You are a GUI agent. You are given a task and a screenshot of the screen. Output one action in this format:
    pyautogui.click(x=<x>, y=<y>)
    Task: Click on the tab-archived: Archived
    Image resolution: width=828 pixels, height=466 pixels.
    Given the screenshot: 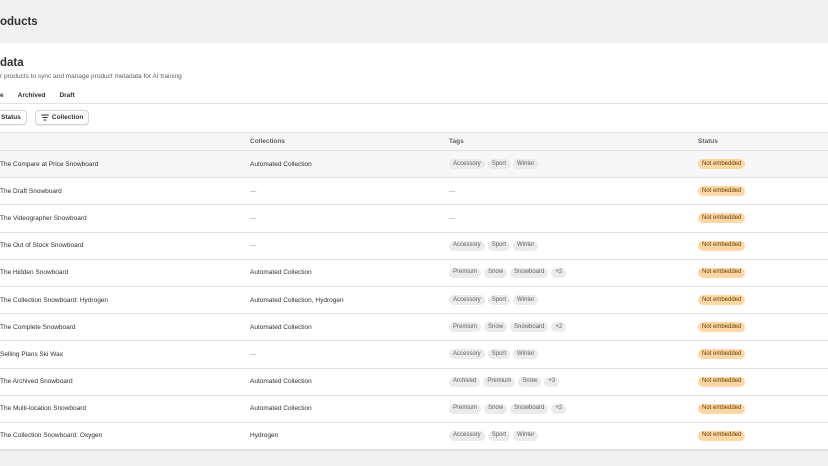 What is the action you would take?
    pyautogui.click(x=32, y=95)
    